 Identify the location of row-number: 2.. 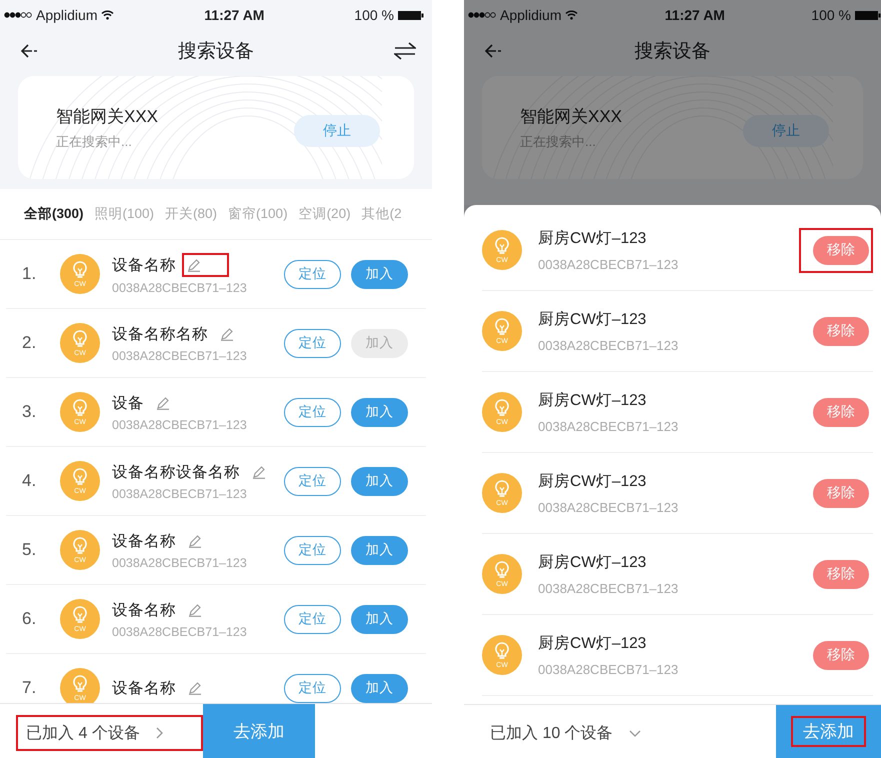
(30, 343).